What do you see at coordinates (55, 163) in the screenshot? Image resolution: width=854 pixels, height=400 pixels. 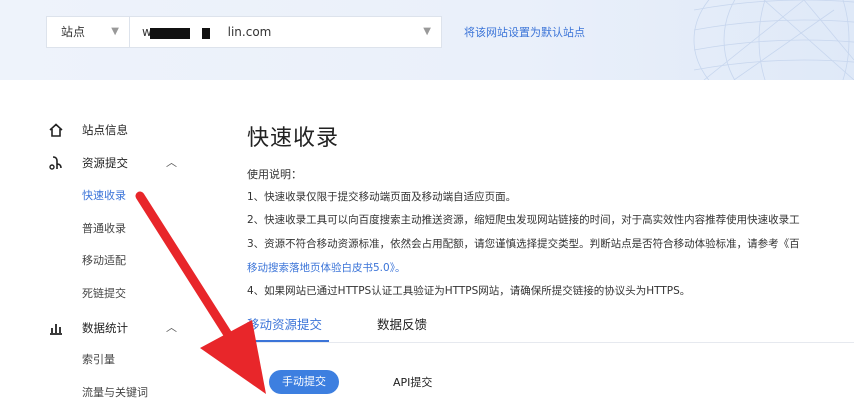 I see `resource-submit-icon` at bounding box center [55, 163].